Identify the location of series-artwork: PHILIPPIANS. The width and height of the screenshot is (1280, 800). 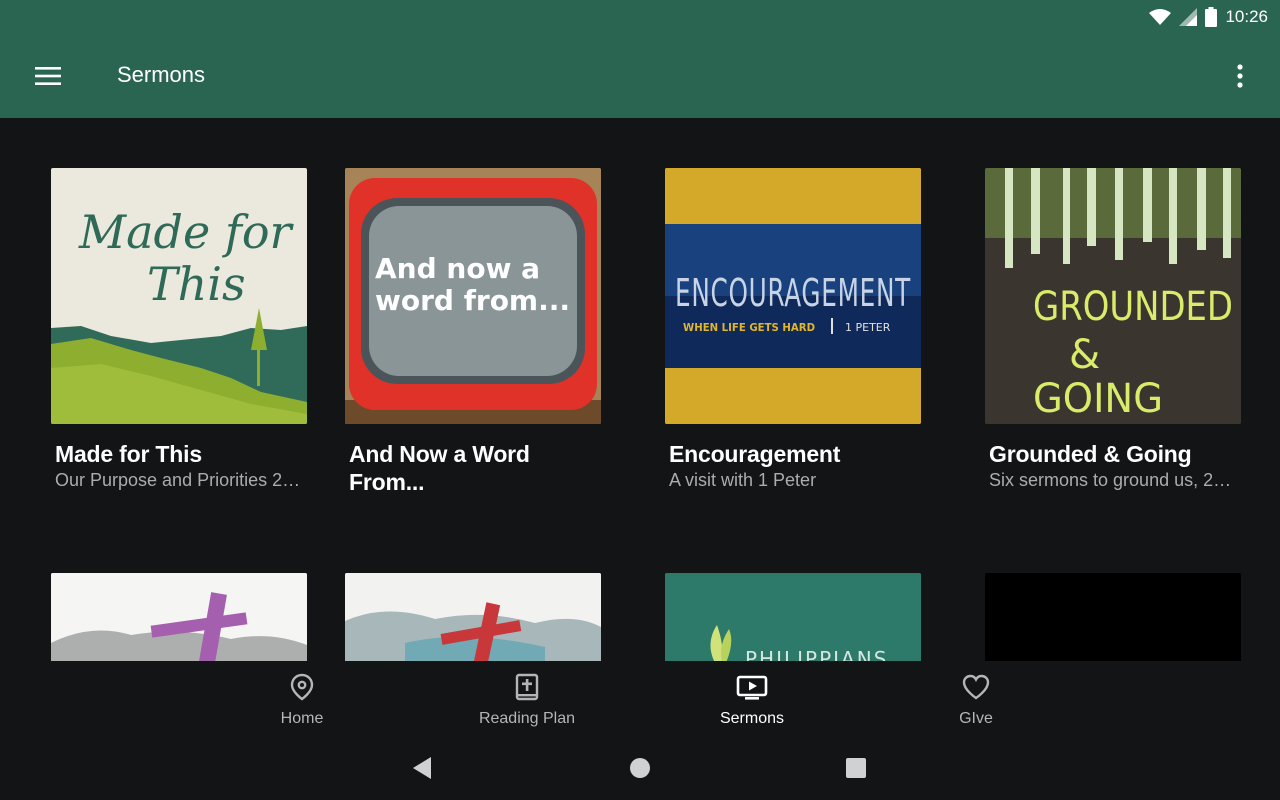
(793, 617).